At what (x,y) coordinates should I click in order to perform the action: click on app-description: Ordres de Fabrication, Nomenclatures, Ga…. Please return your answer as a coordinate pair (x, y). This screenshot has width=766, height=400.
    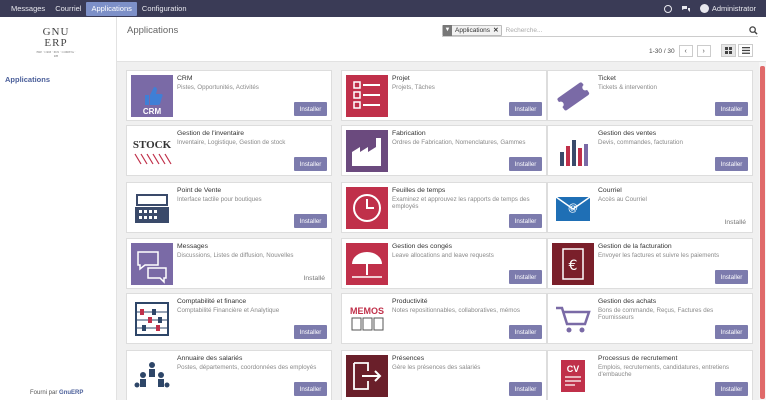
    Looking at the image, I should click on (459, 142).